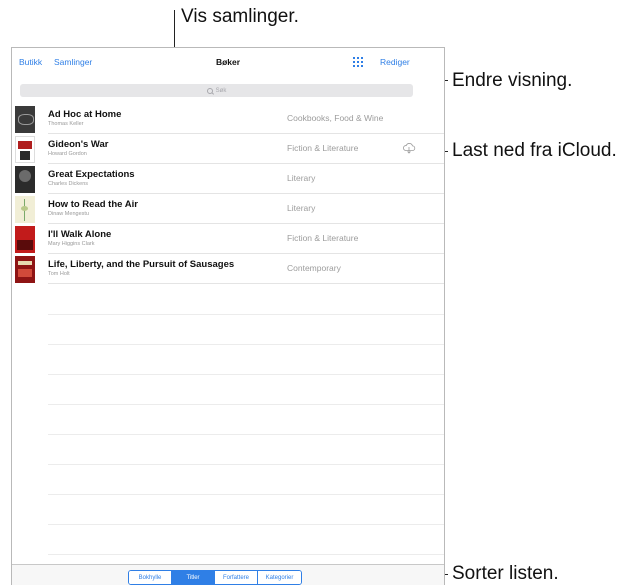 The image size is (626, 585). What do you see at coordinates (68, 184) in the screenshot?
I see `book-author: Charles Dickens` at bounding box center [68, 184].